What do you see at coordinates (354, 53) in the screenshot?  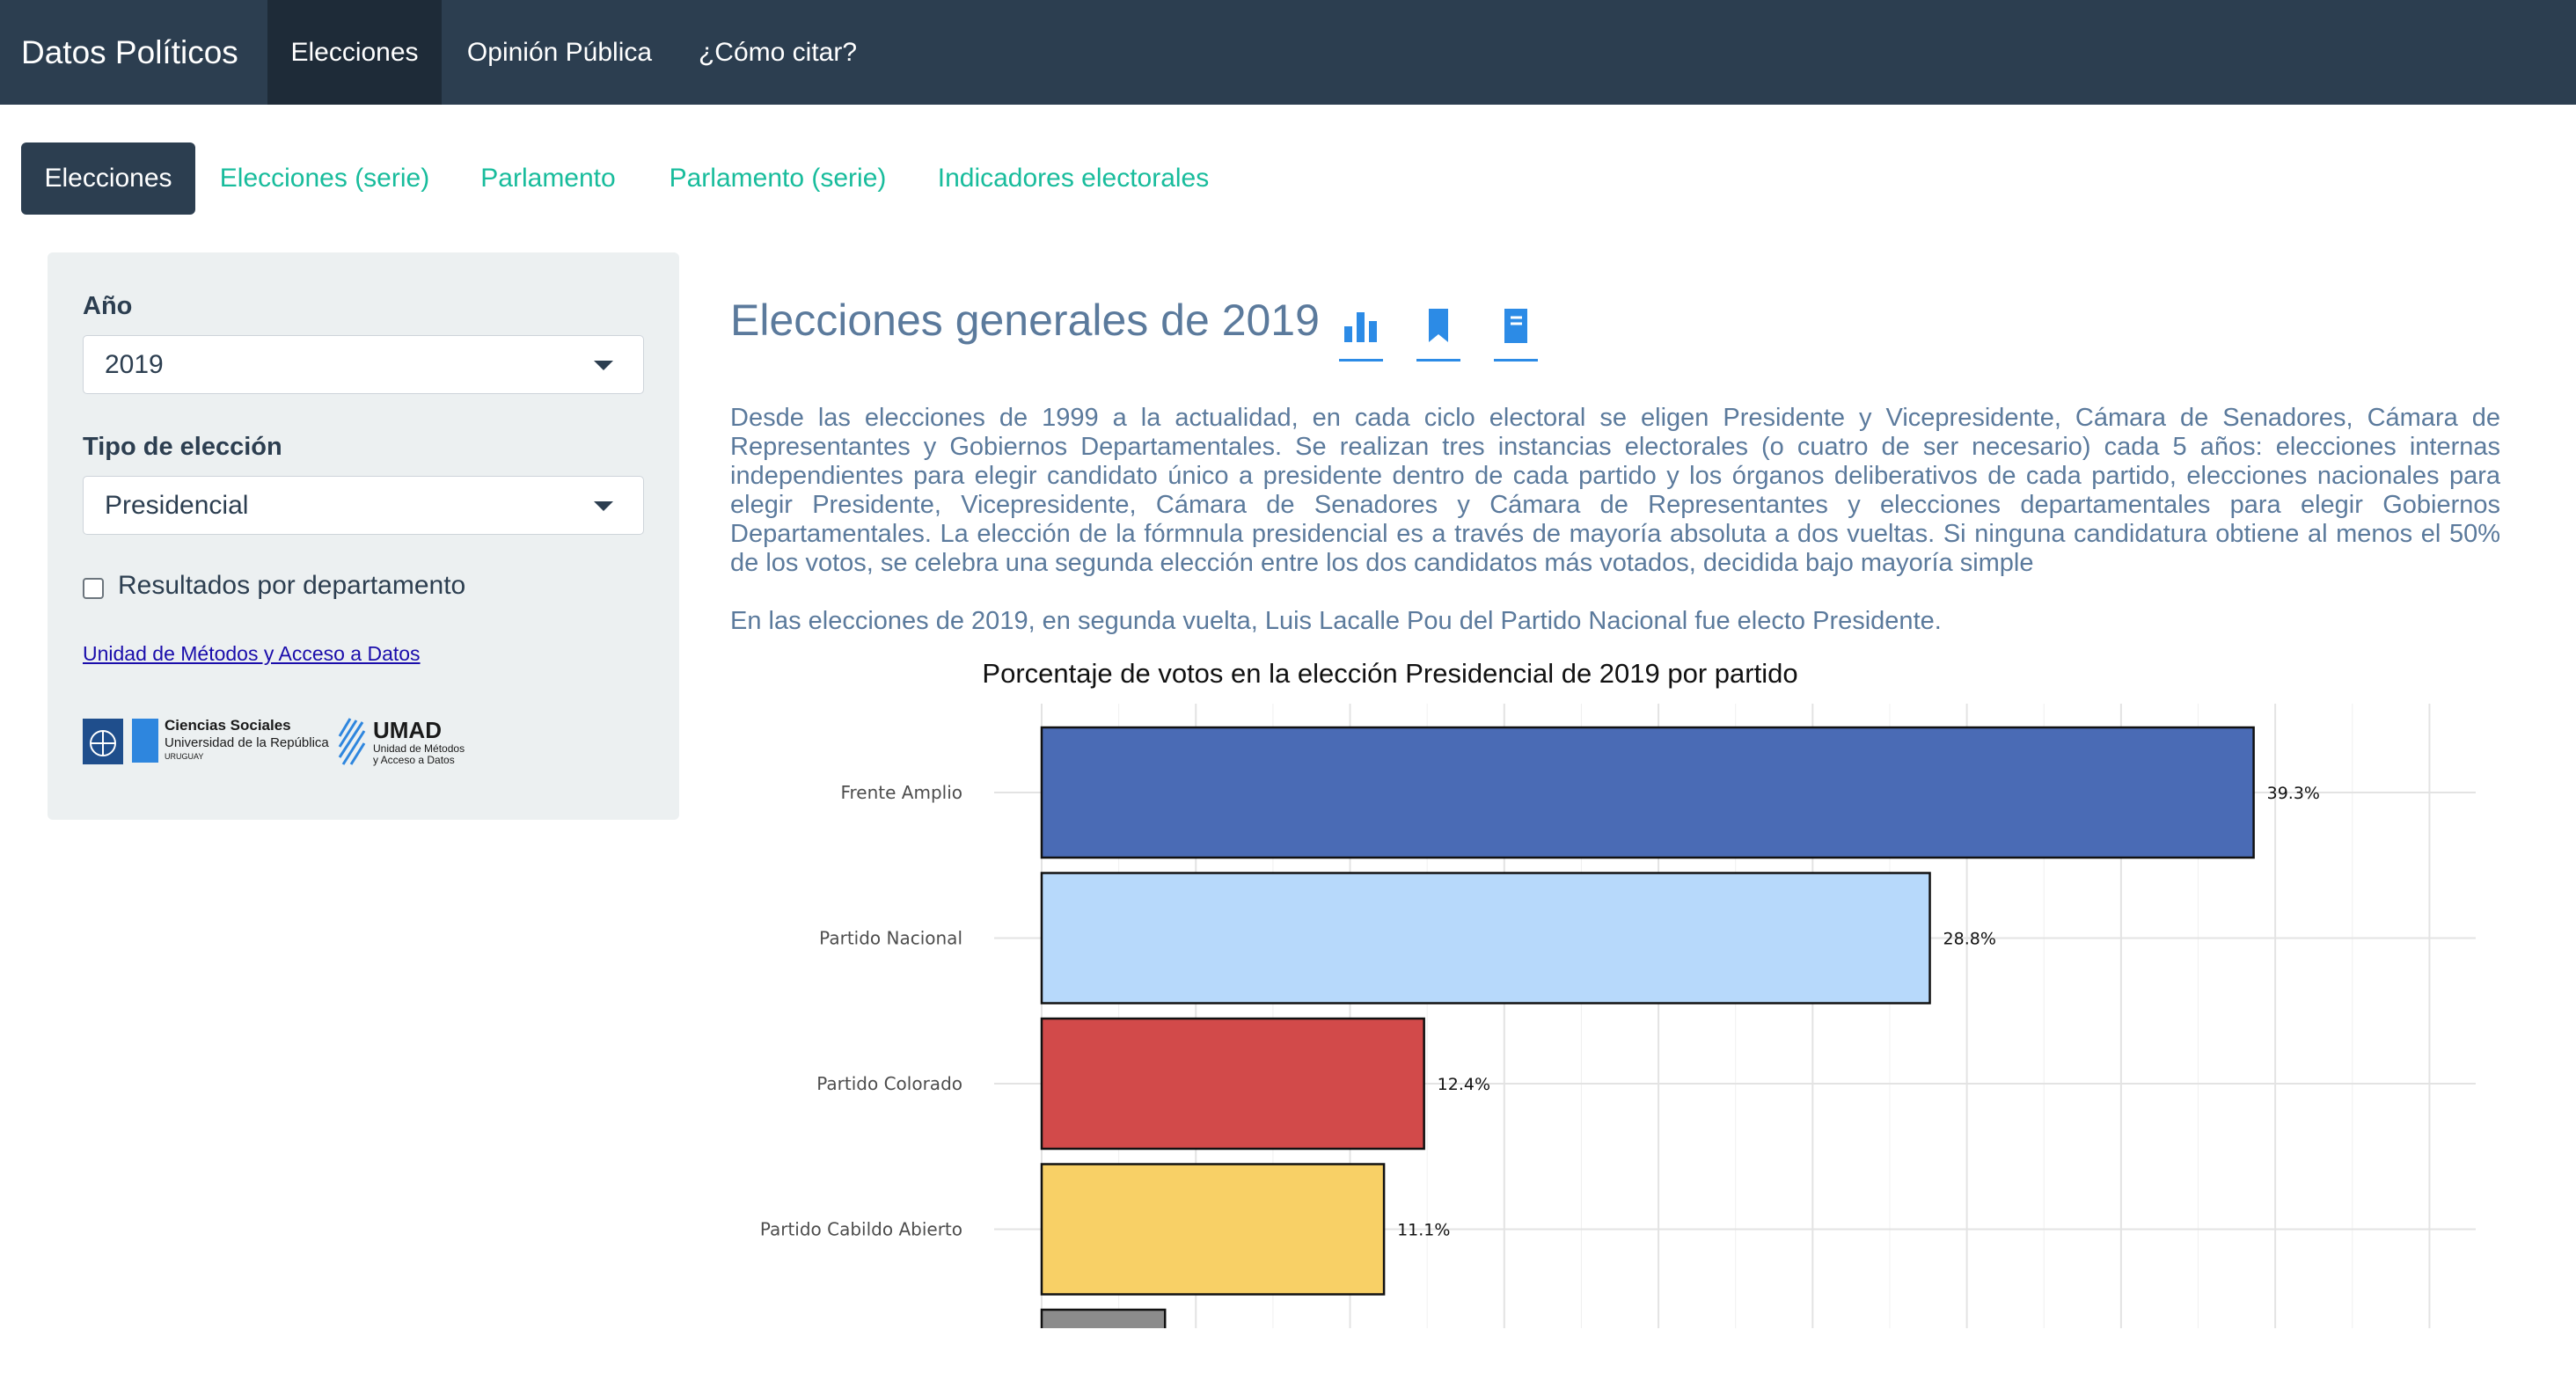 I see `nav-item-elecciones: Elecciones` at bounding box center [354, 53].